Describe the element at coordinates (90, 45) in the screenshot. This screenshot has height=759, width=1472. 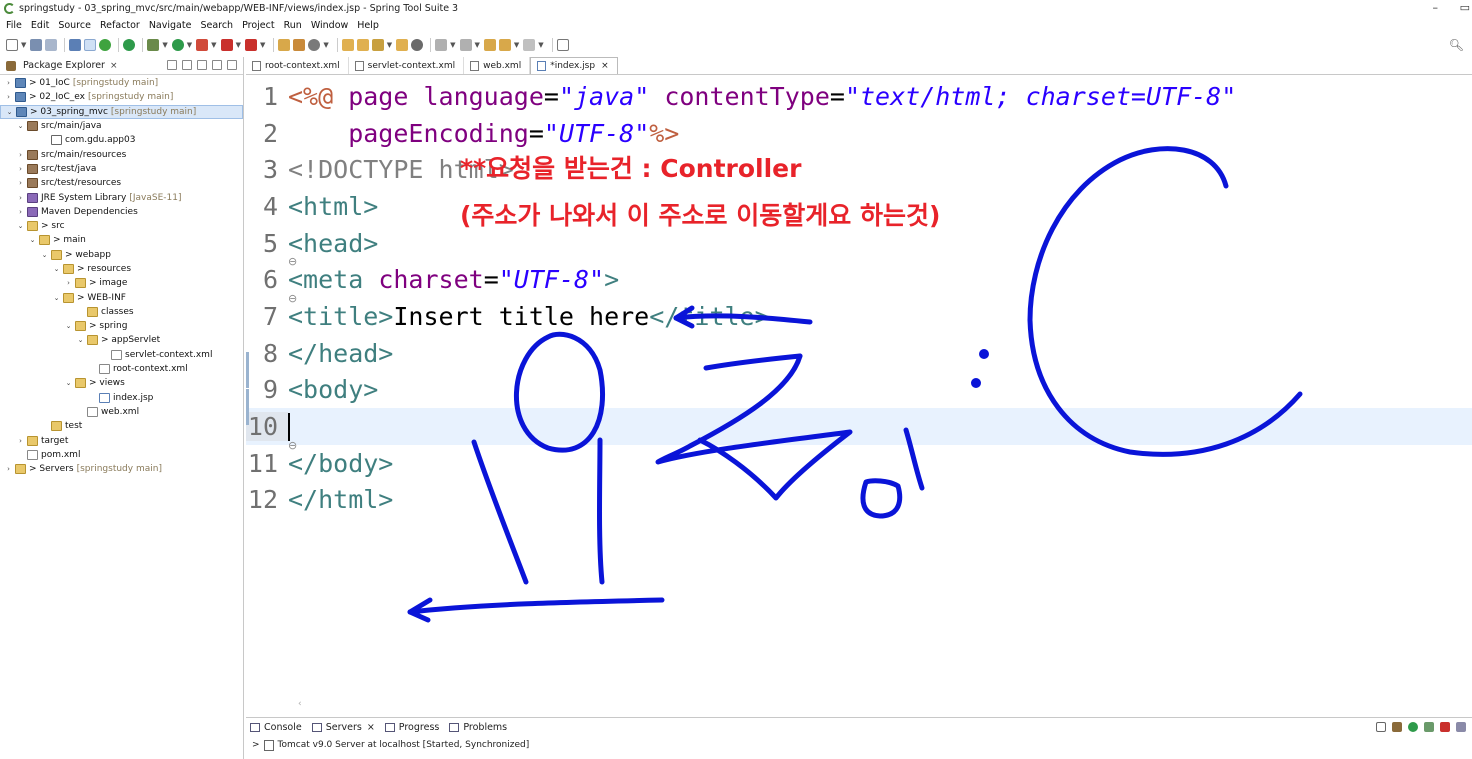
I see `toggle-mark-icon` at that location.